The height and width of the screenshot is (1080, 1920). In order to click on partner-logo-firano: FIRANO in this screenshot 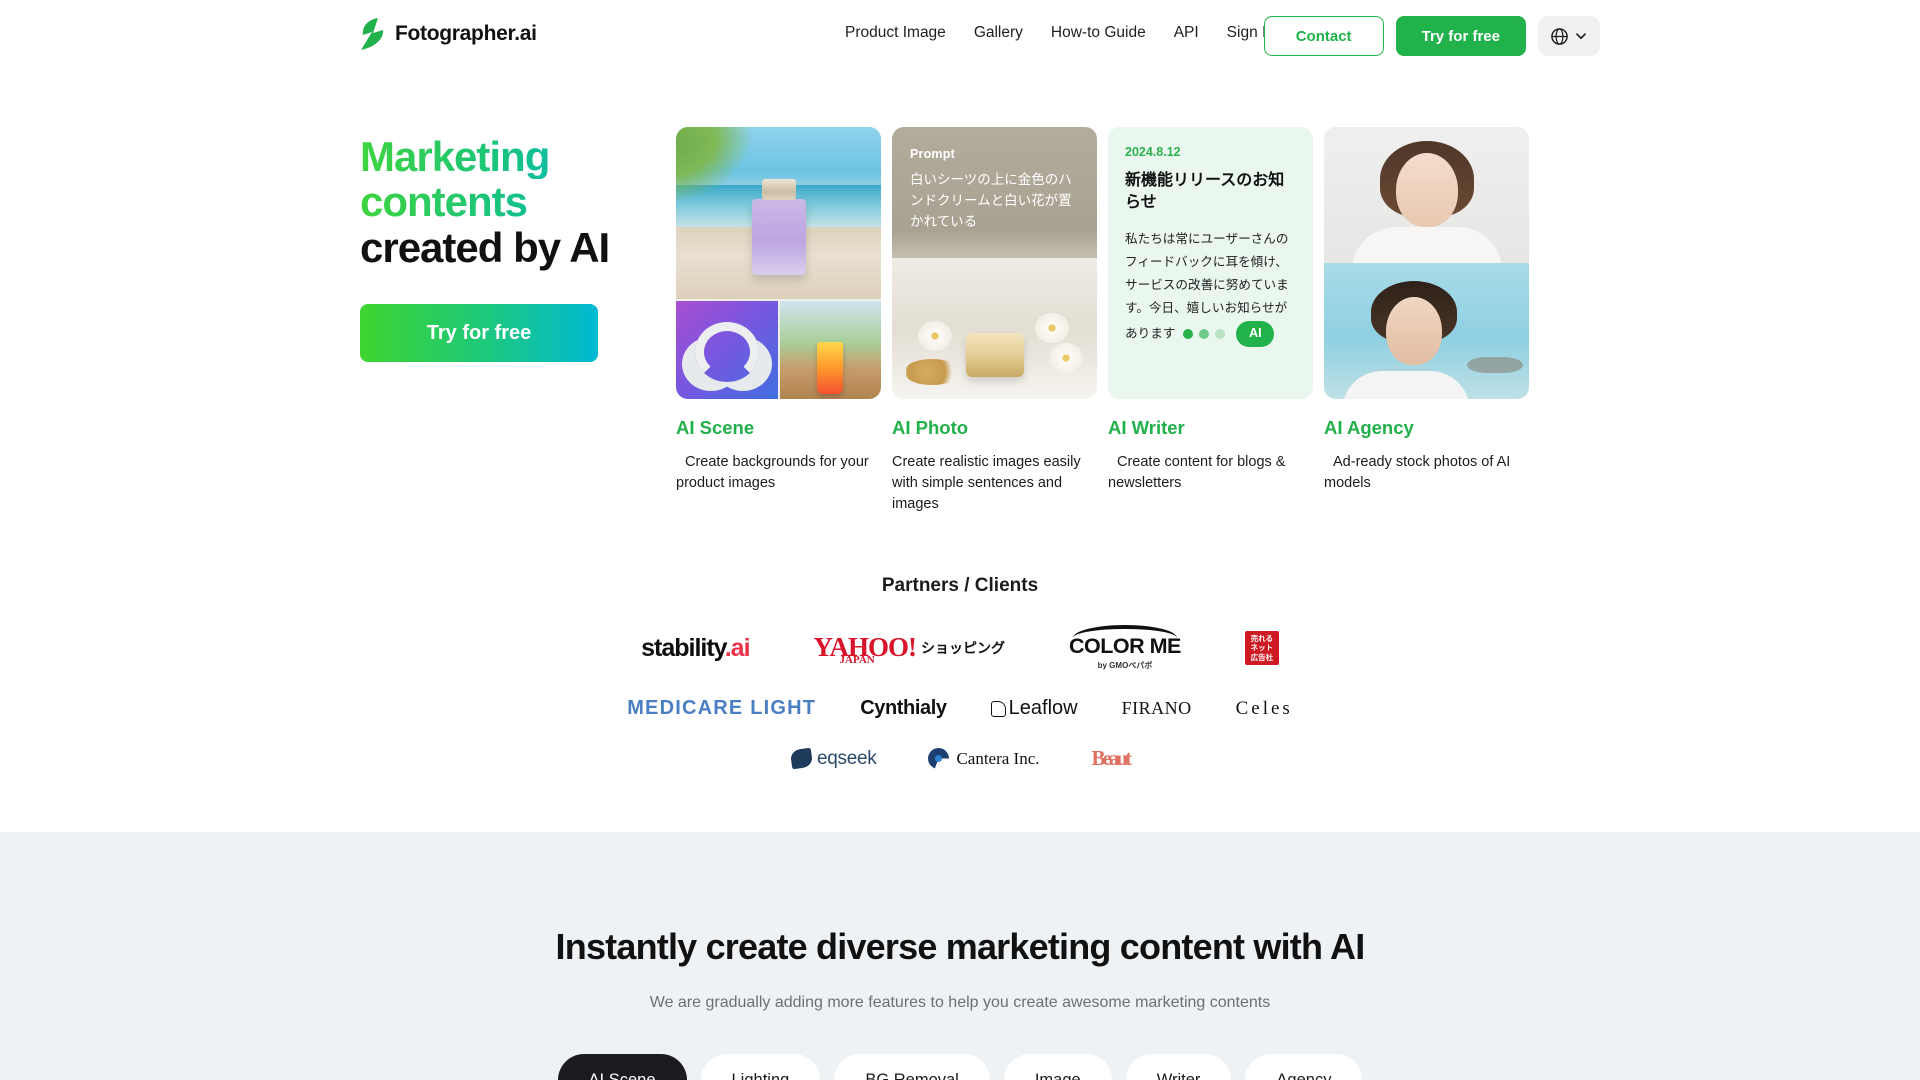, I will do `click(1156, 708)`.